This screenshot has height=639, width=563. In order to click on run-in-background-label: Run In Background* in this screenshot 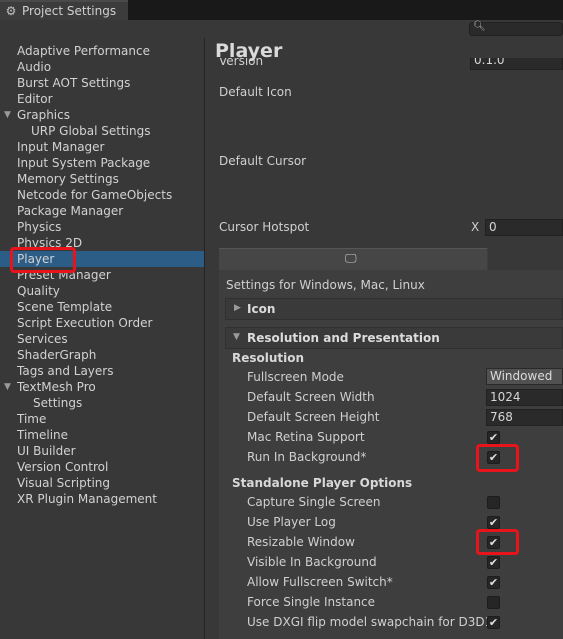, I will do `click(307, 457)`.